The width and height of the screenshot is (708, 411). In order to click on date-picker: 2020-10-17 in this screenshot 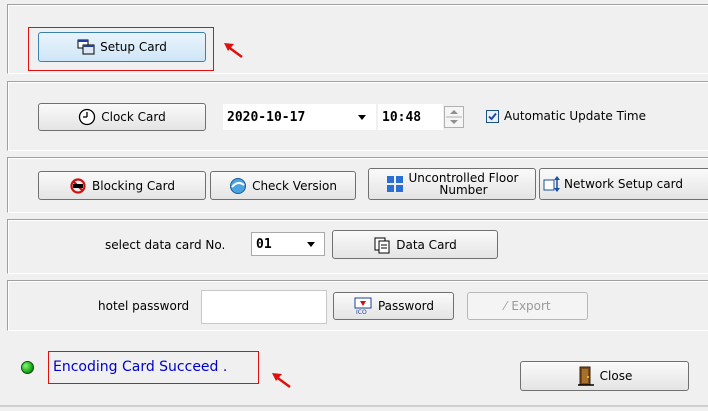, I will do `click(299, 117)`.